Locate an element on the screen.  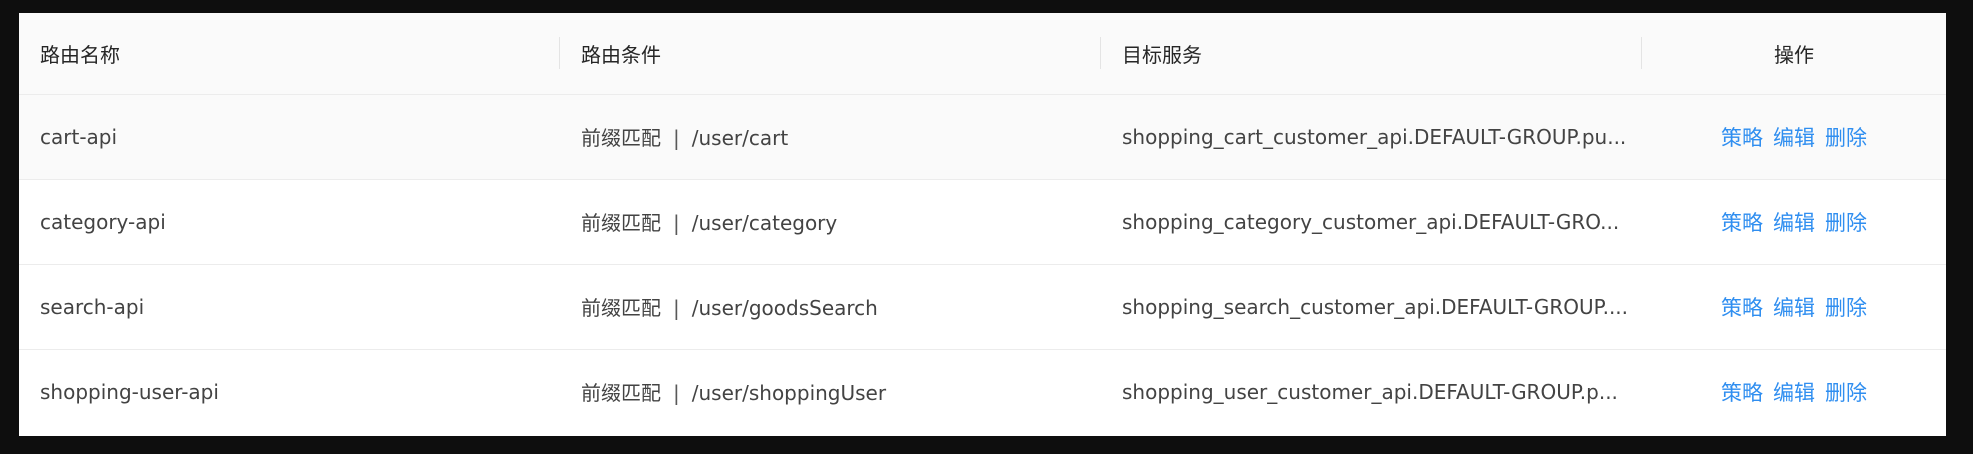
route-path: /user/shoppingUser is located at coordinates (789, 393).